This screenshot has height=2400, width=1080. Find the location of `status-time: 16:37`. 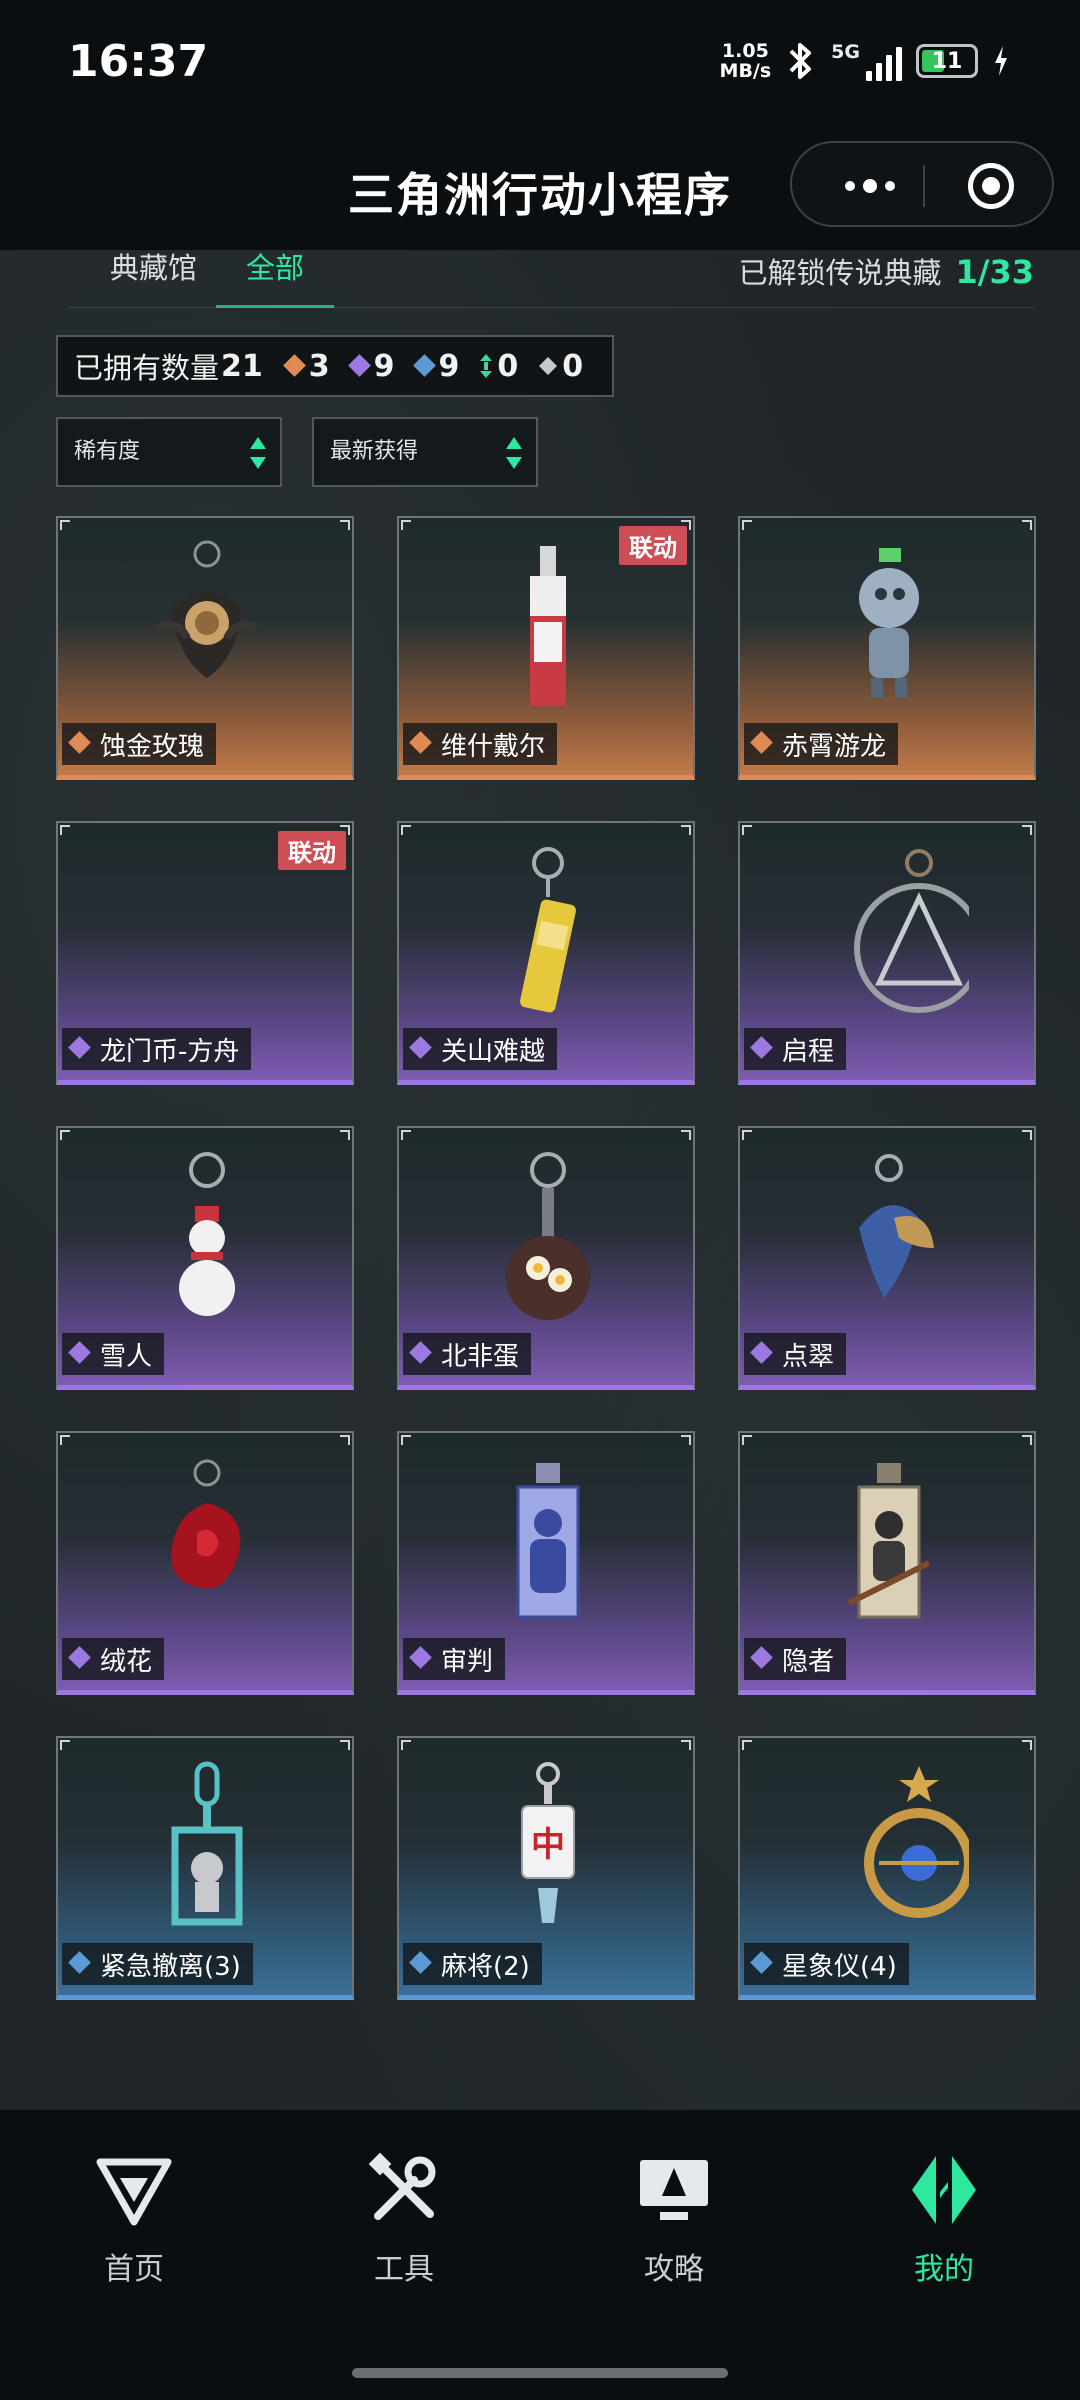

status-time: 16:37 is located at coordinates (138, 61).